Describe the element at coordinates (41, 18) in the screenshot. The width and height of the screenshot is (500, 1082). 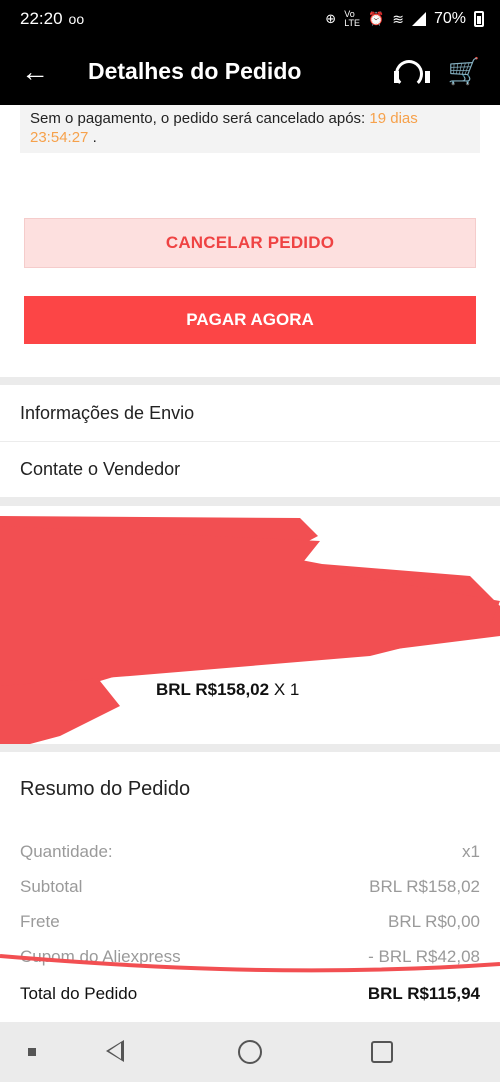
I see `status-time: 22:20` at that location.